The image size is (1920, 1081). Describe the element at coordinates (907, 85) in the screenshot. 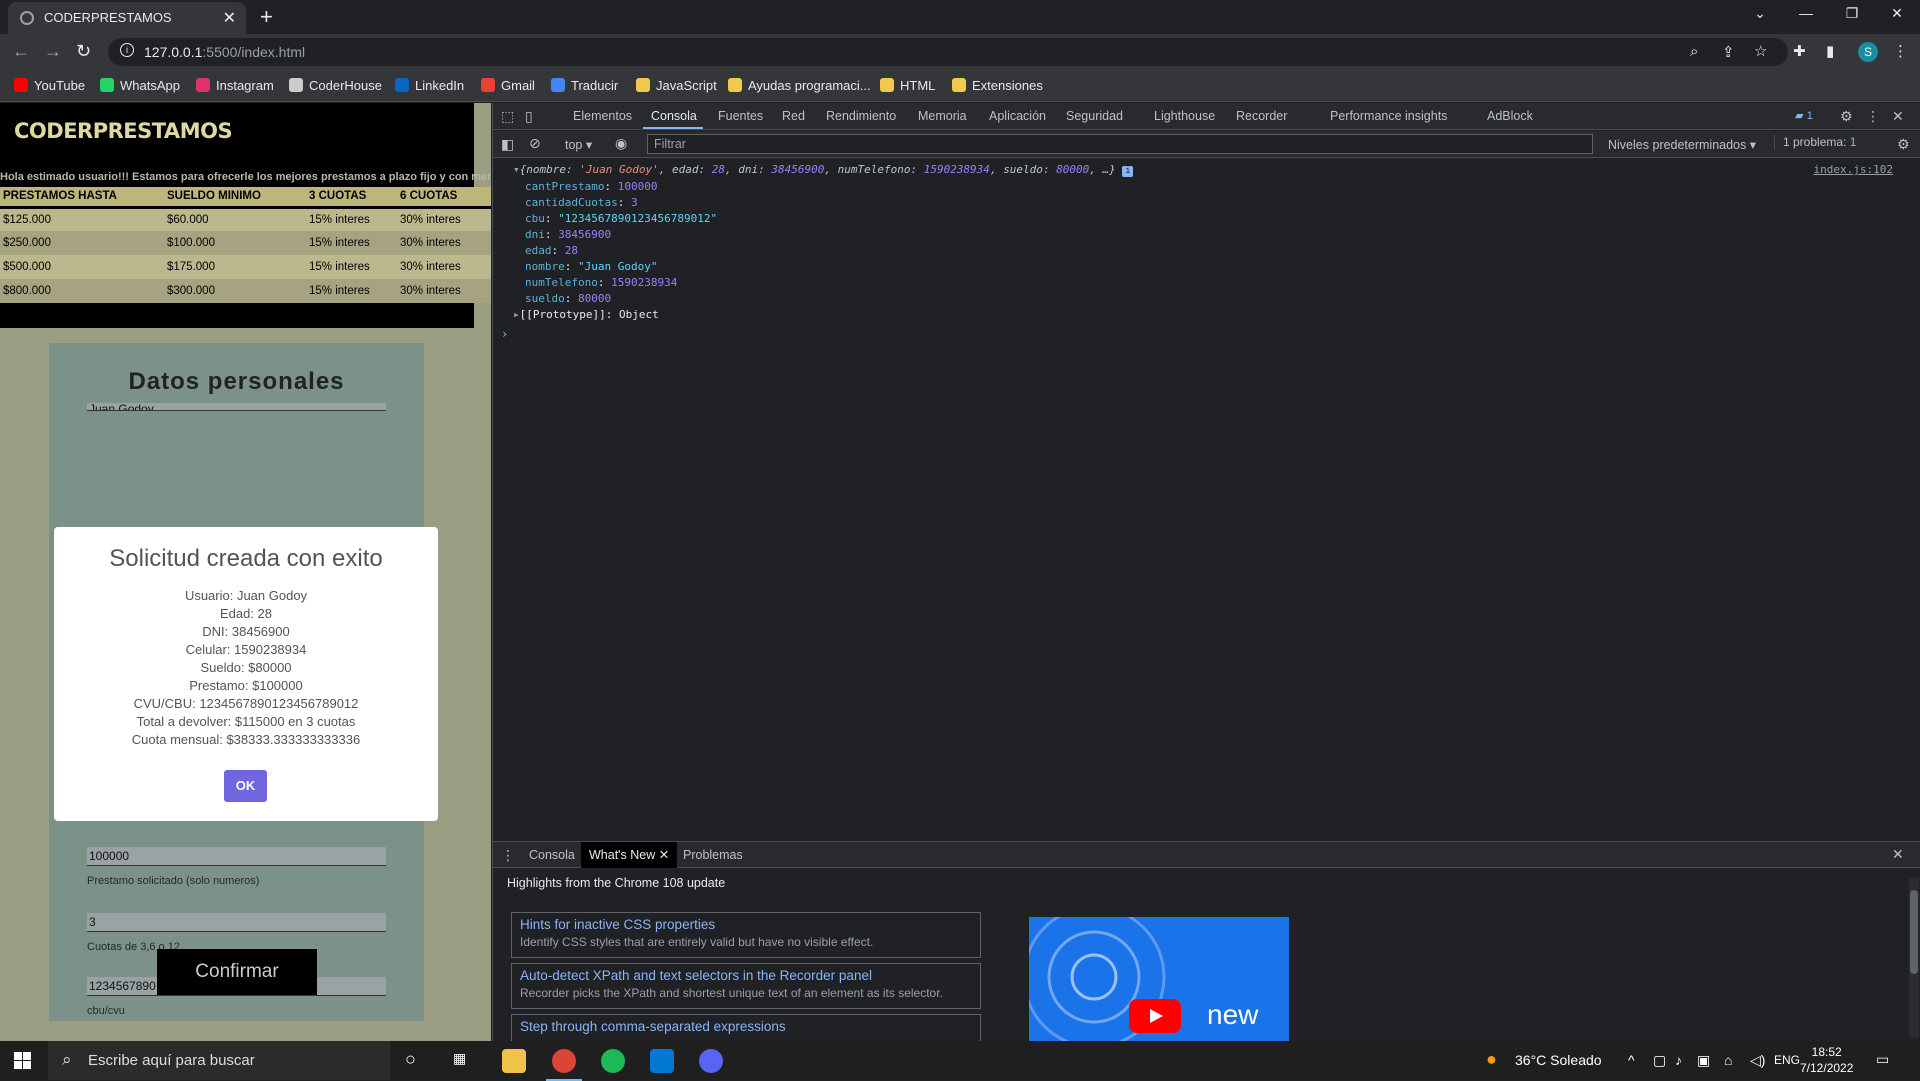

I see `bookmark-folder-html: HTML` at that location.